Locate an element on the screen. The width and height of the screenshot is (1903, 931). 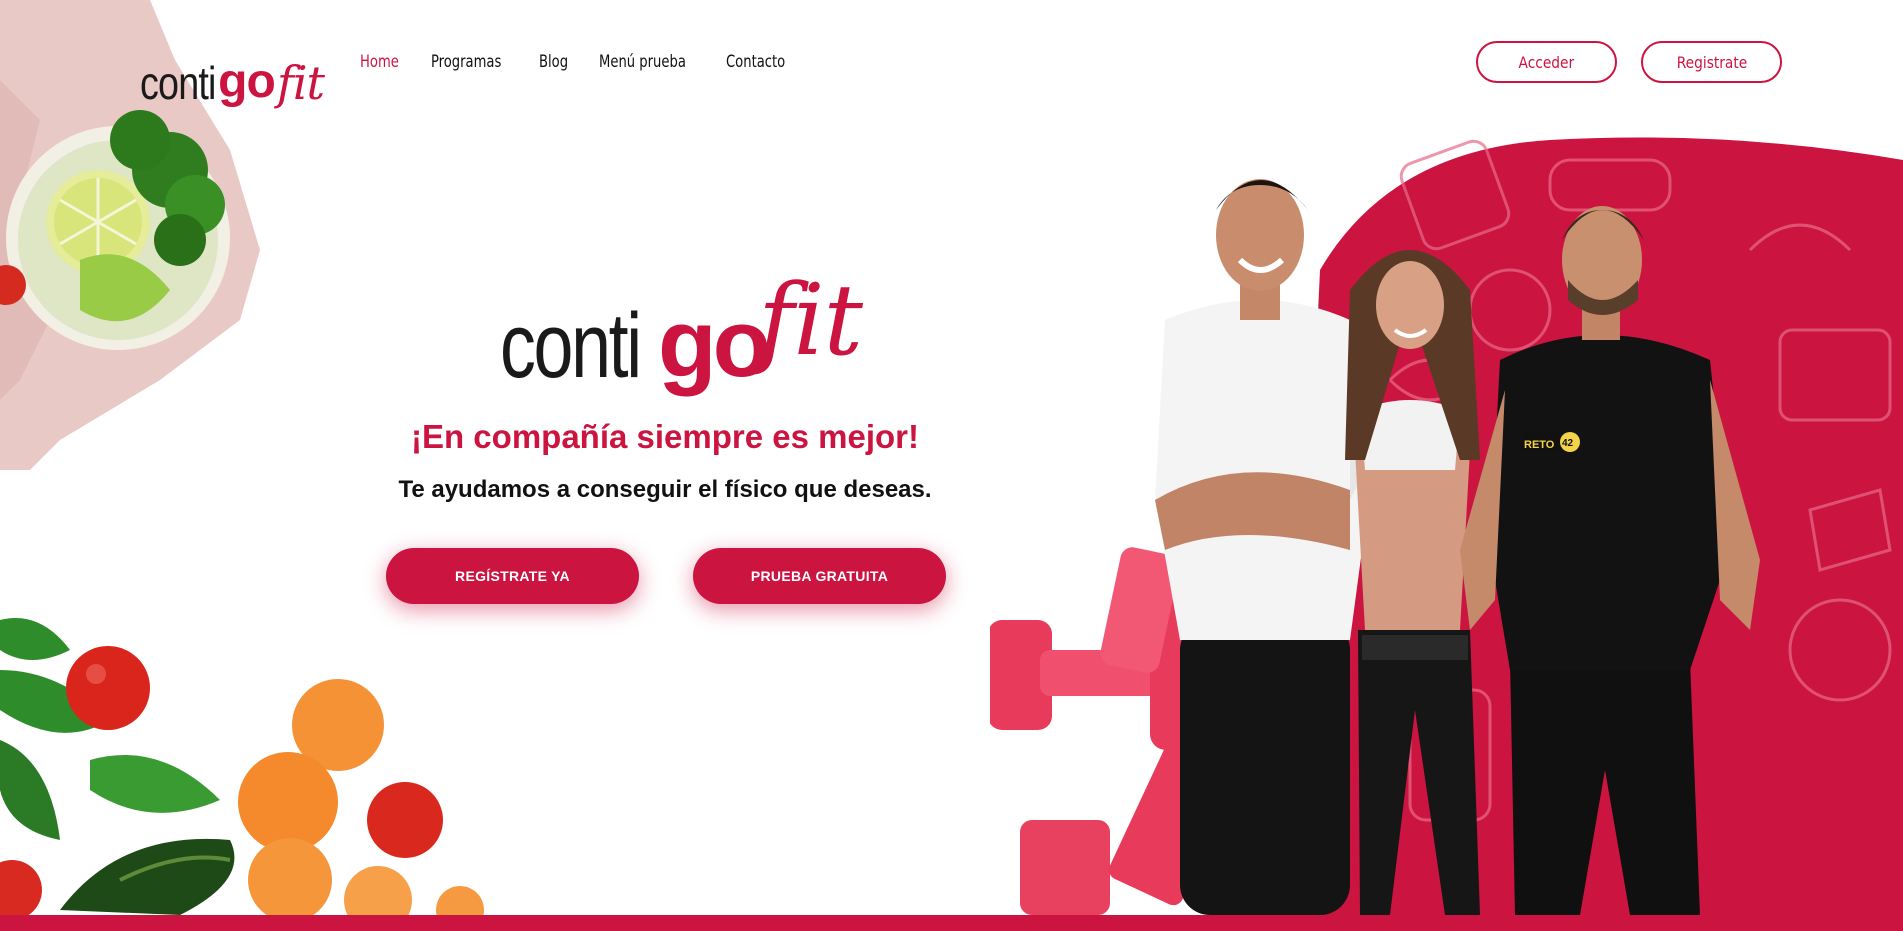
hero-tagline: ¡En compañía siempre es mejor! is located at coordinates (664, 436).